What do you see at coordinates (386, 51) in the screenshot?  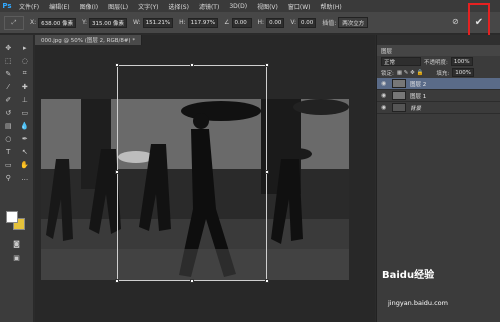 I see `tab-layers: 图层` at bounding box center [386, 51].